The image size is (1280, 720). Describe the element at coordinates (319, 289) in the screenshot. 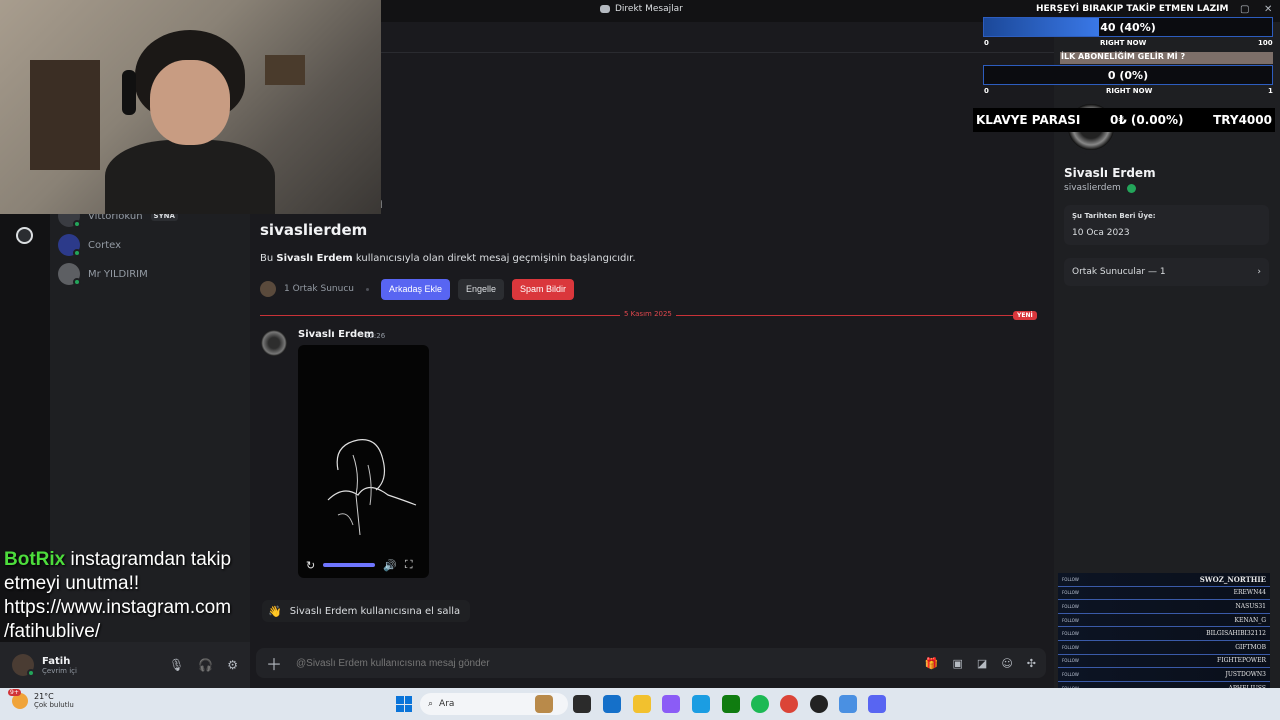

I see `mutual-servers-link: 1 Ortak Sunucu` at that location.